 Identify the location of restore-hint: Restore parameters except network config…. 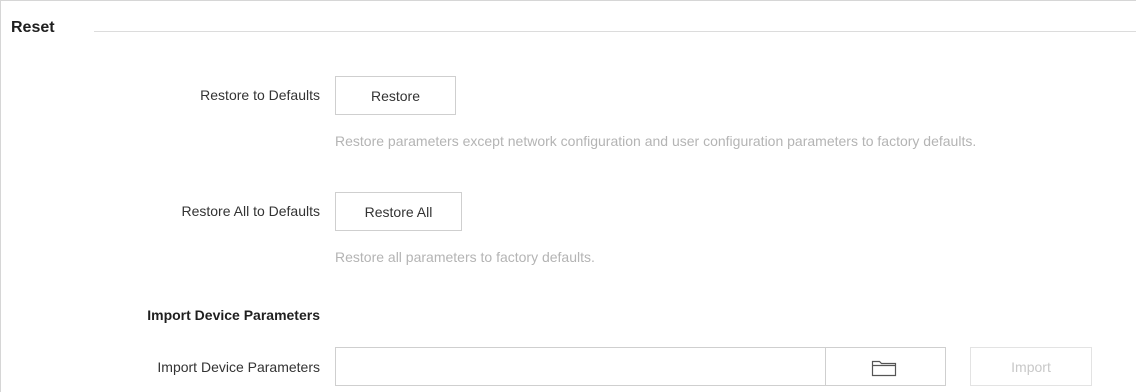
(656, 141).